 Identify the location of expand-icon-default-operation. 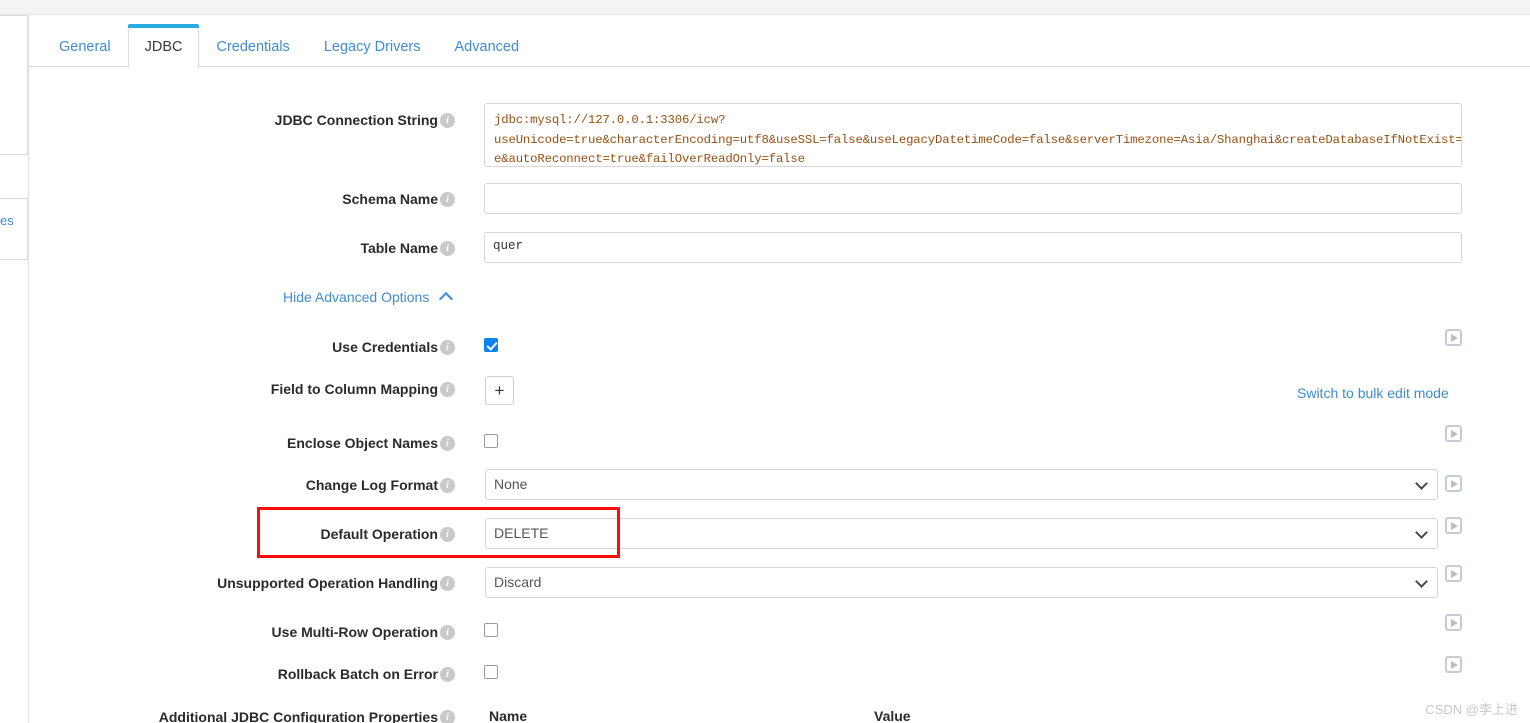
(1453, 525).